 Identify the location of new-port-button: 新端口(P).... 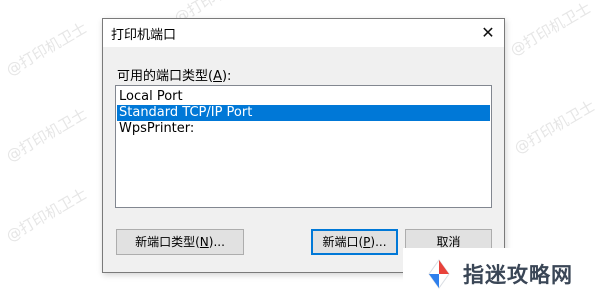
(354, 242).